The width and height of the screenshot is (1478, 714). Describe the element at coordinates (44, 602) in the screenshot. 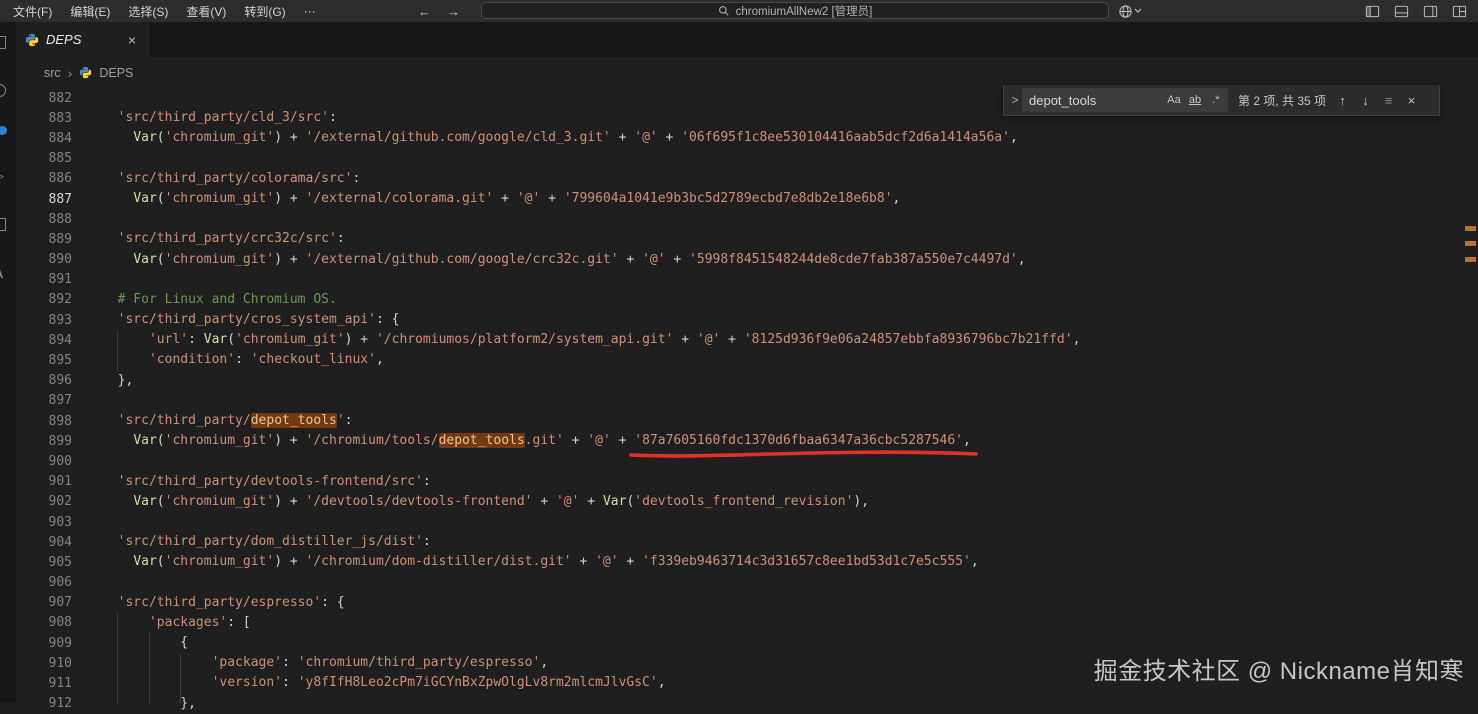

I see `line-number: 907` at that location.